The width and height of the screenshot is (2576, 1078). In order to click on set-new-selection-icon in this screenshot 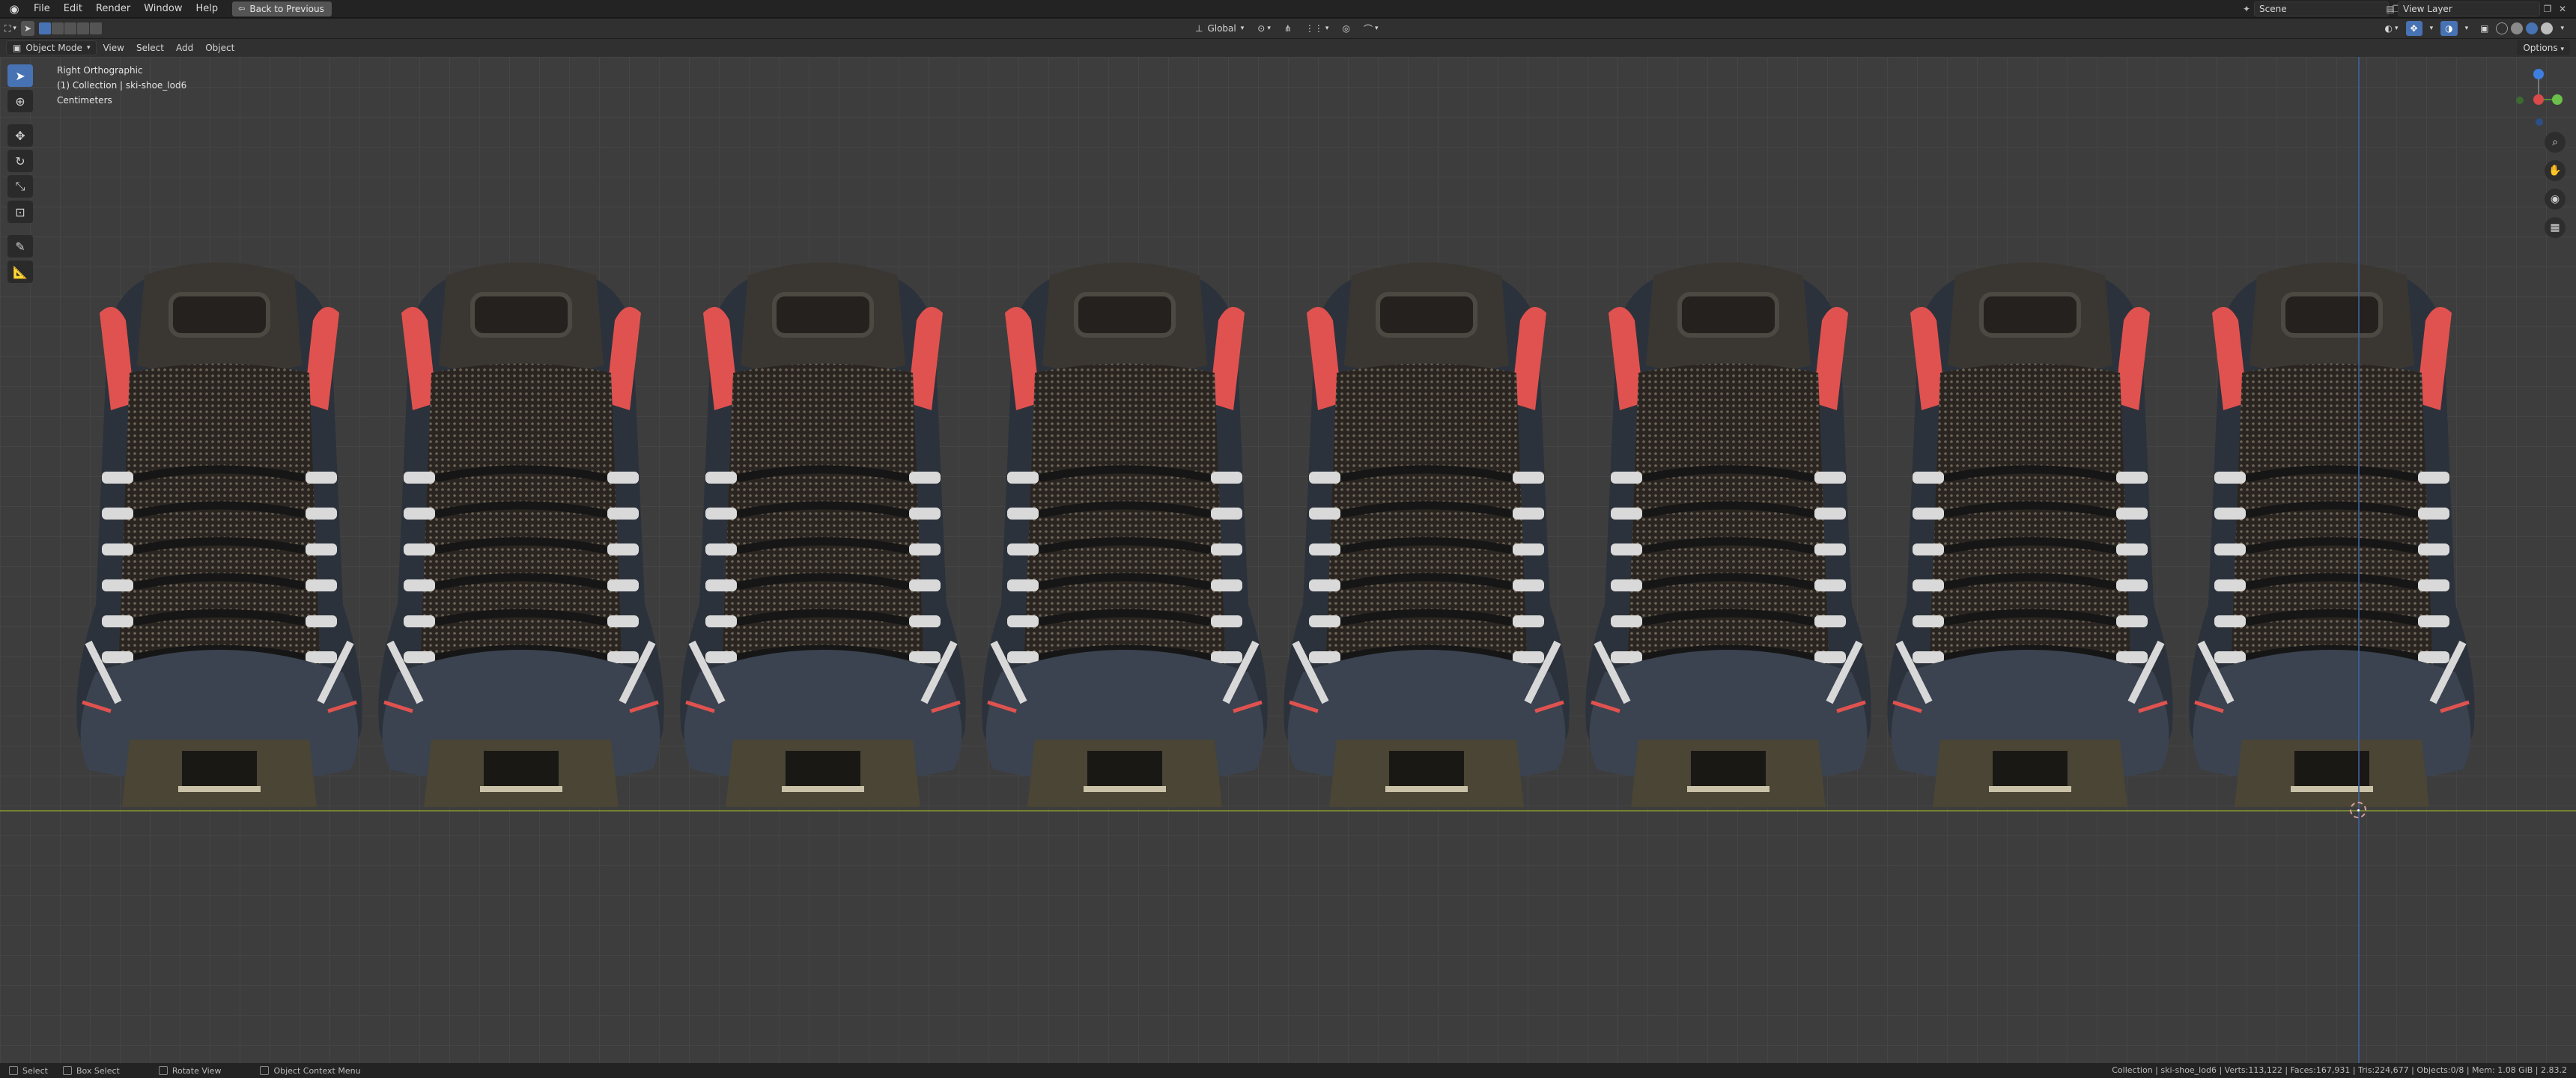, I will do `click(45, 28)`.